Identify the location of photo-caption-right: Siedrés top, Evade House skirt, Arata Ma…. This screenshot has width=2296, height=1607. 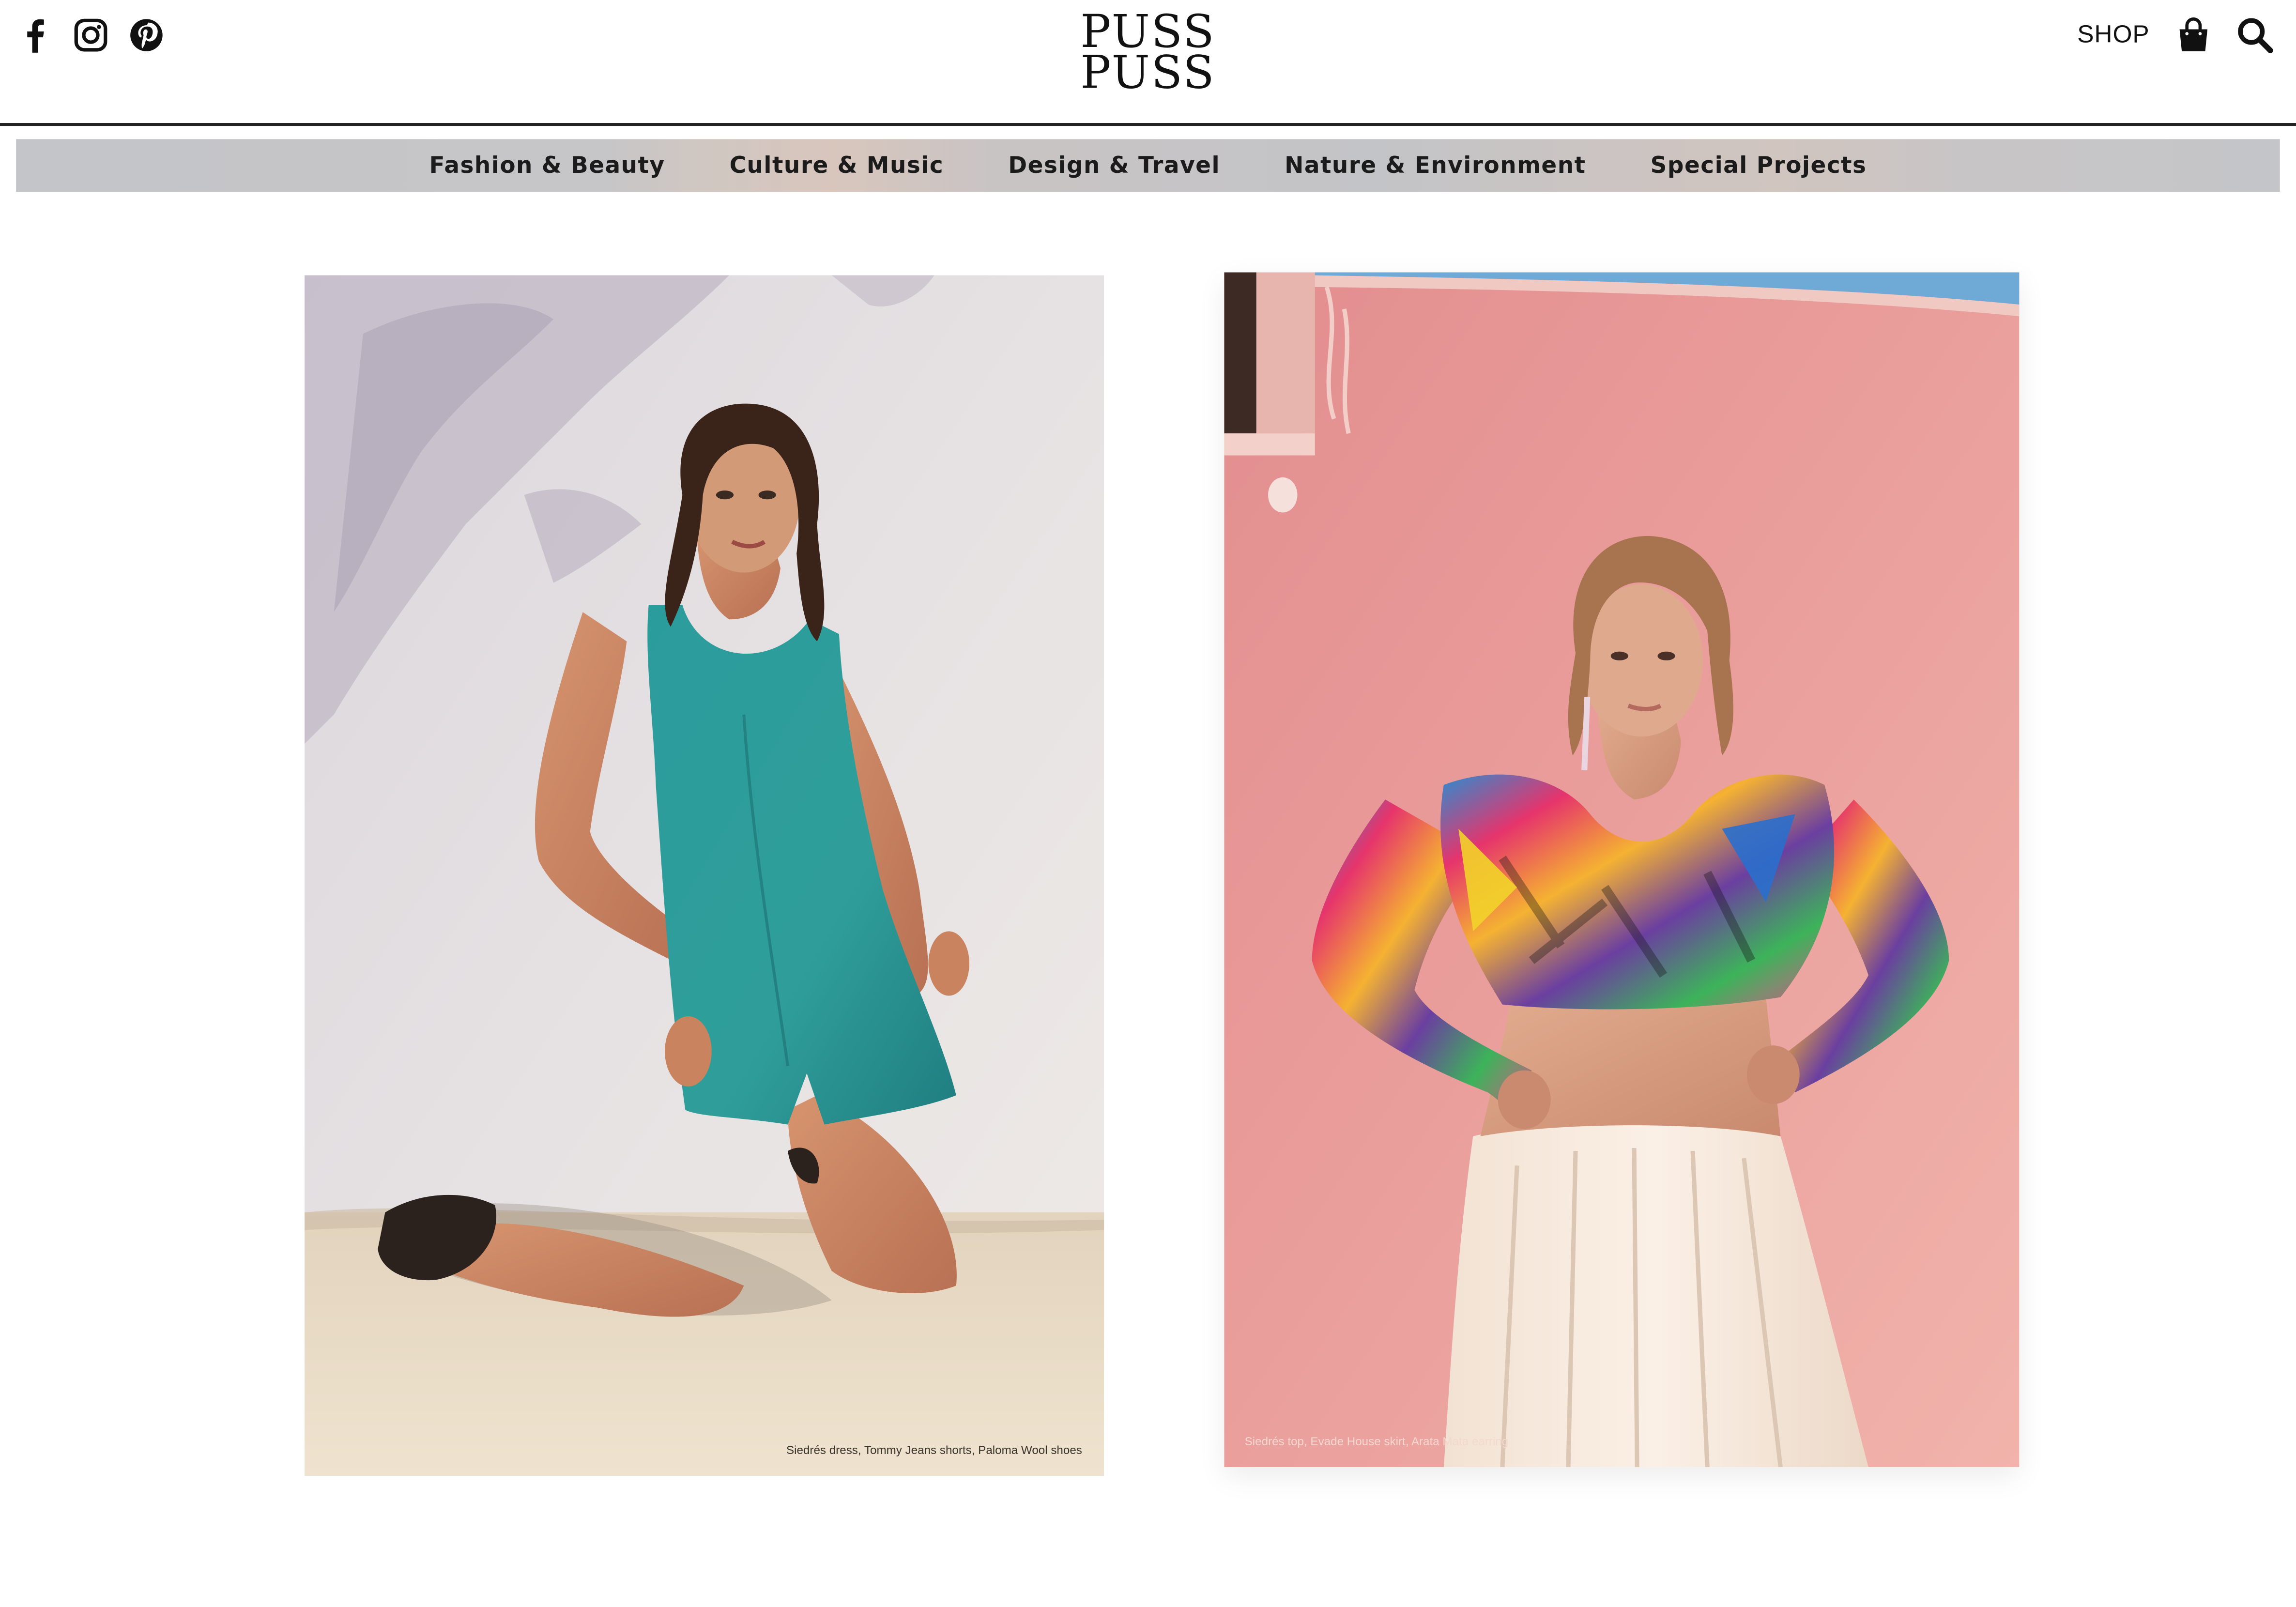
(1376, 1441).